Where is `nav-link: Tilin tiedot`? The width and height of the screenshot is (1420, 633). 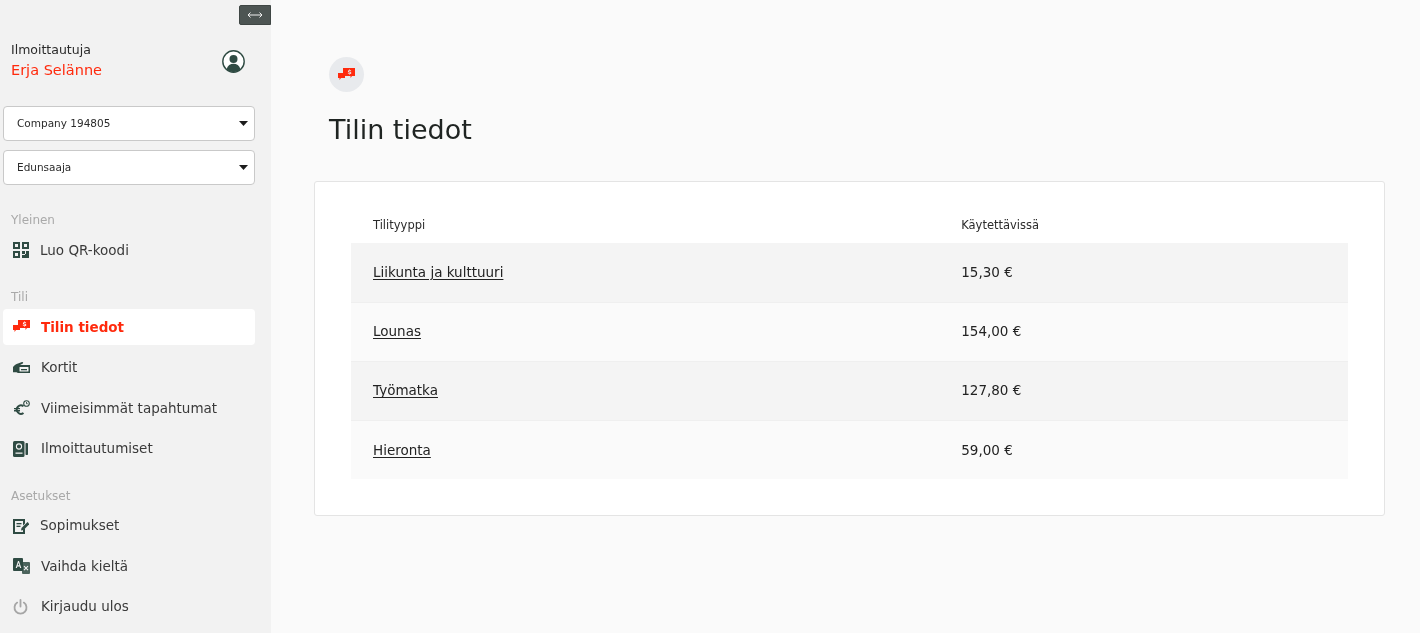
nav-link: Tilin tiedot is located at coordinates (129, 327).